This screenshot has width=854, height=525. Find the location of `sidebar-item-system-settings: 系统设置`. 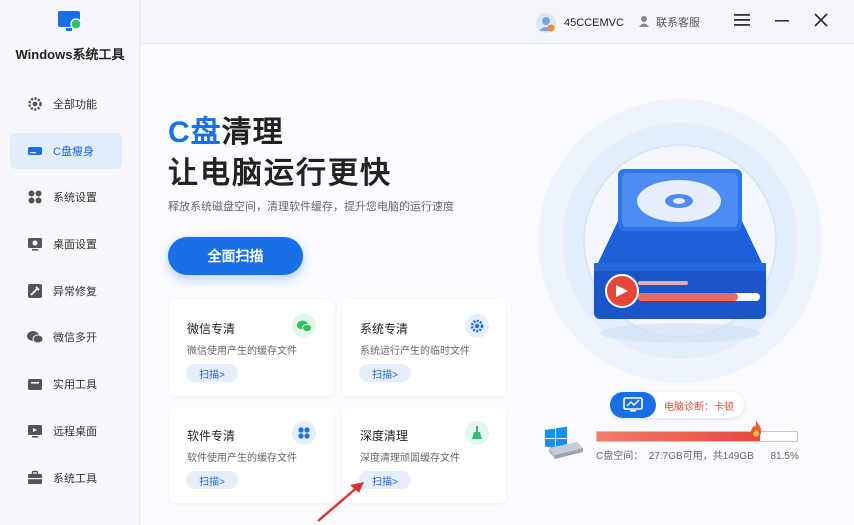

sidebar-item-system-settings: 系统设置 is located at coordinates (66, 197).